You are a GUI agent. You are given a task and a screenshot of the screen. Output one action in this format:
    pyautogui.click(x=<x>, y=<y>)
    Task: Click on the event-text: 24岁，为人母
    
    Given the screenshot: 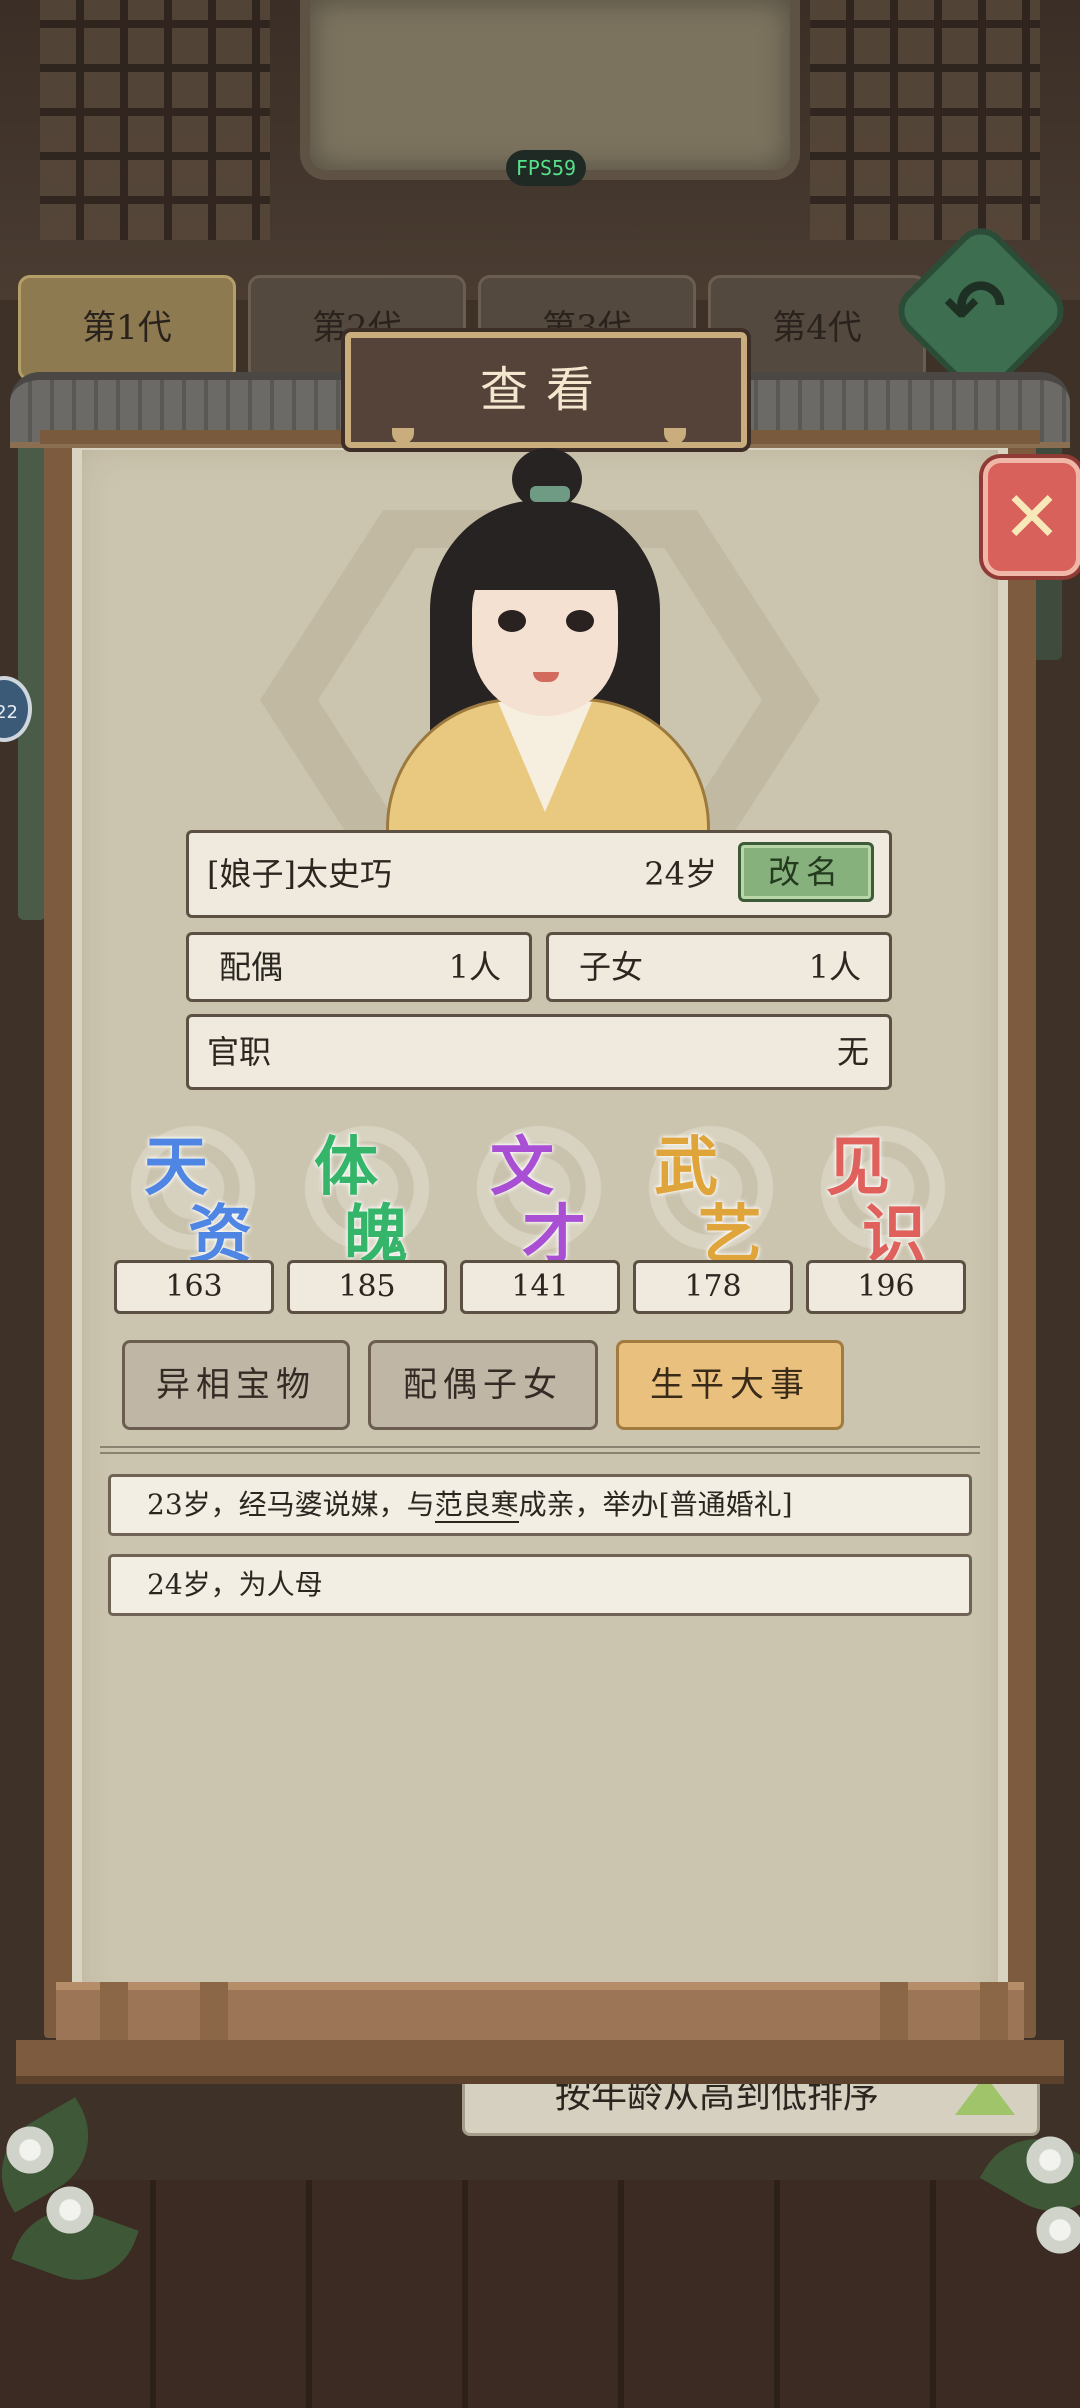 What is the action you would take?
    pyautogui.click(x=235, y=1584)
    